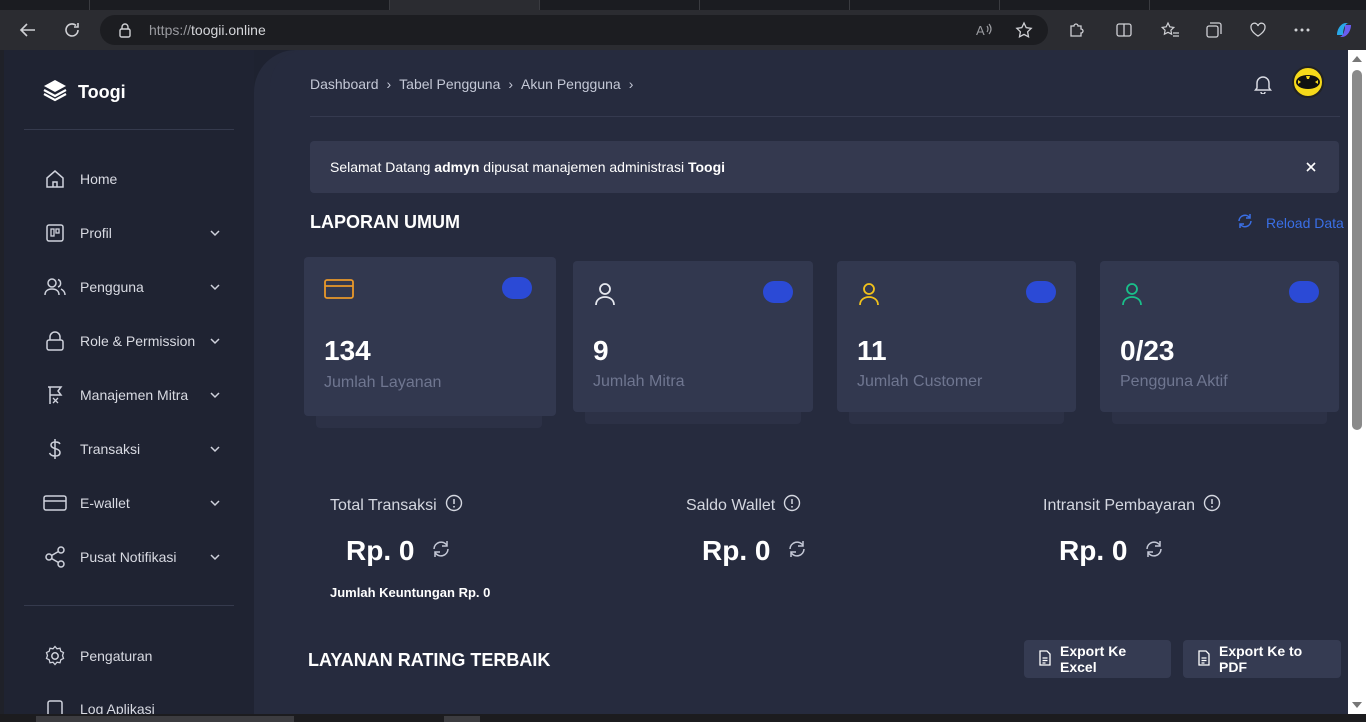  What do you see at coordinates (1357, 59) in the screenshot?
I see `scroll-up-arrow-icon` at bounding box center [1357, 59].